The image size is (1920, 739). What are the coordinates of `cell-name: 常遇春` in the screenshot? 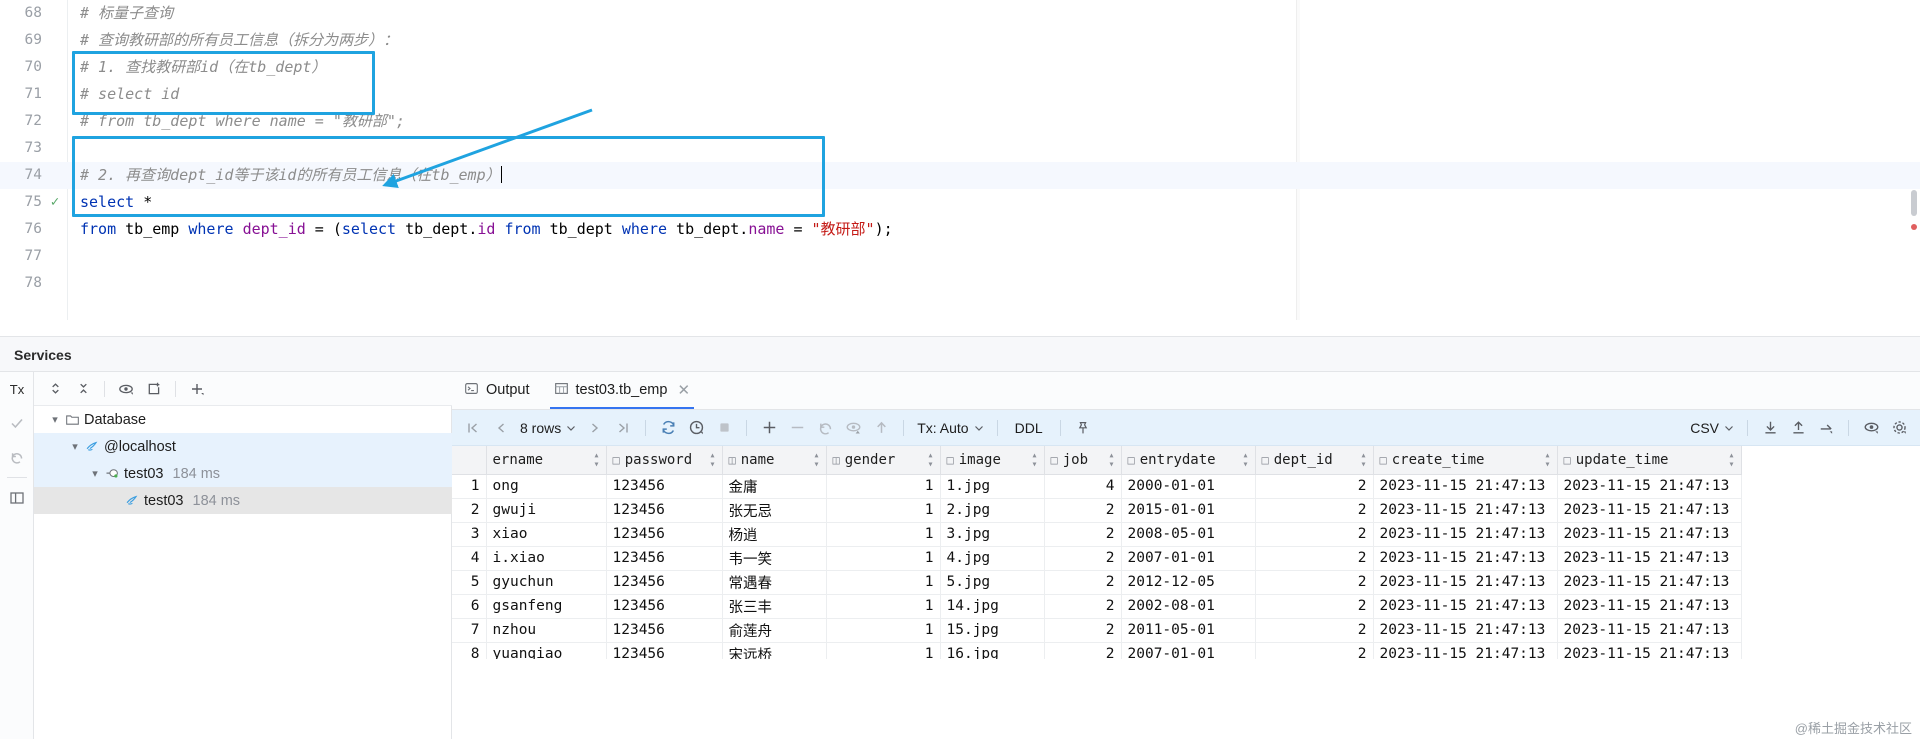 It's located at (774, 582).